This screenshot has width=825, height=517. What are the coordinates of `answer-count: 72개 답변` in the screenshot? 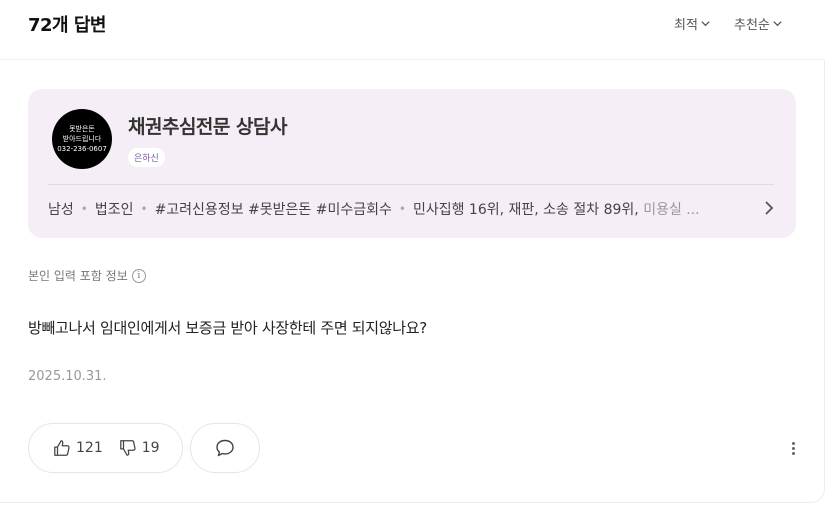 It's located at (67, 25).